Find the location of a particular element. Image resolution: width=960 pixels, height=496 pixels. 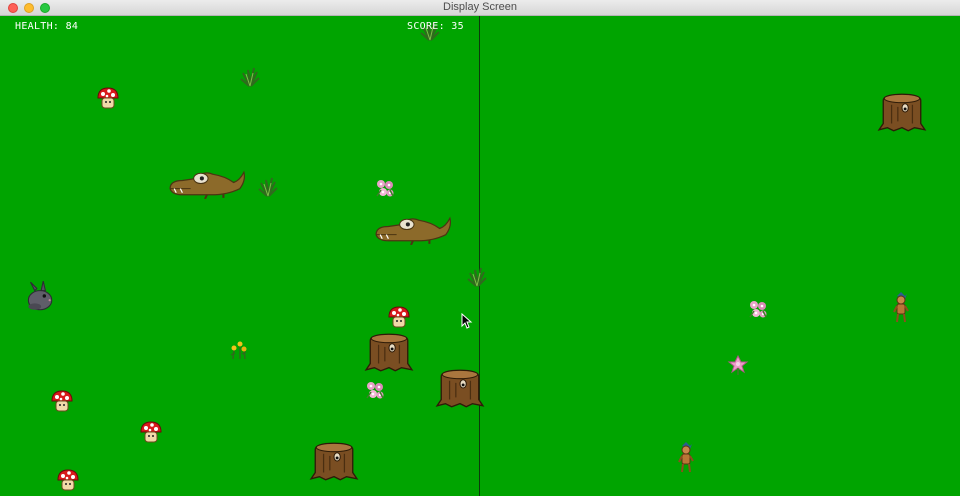

mouse-cursor-icon is located at coordinates (467, 321).